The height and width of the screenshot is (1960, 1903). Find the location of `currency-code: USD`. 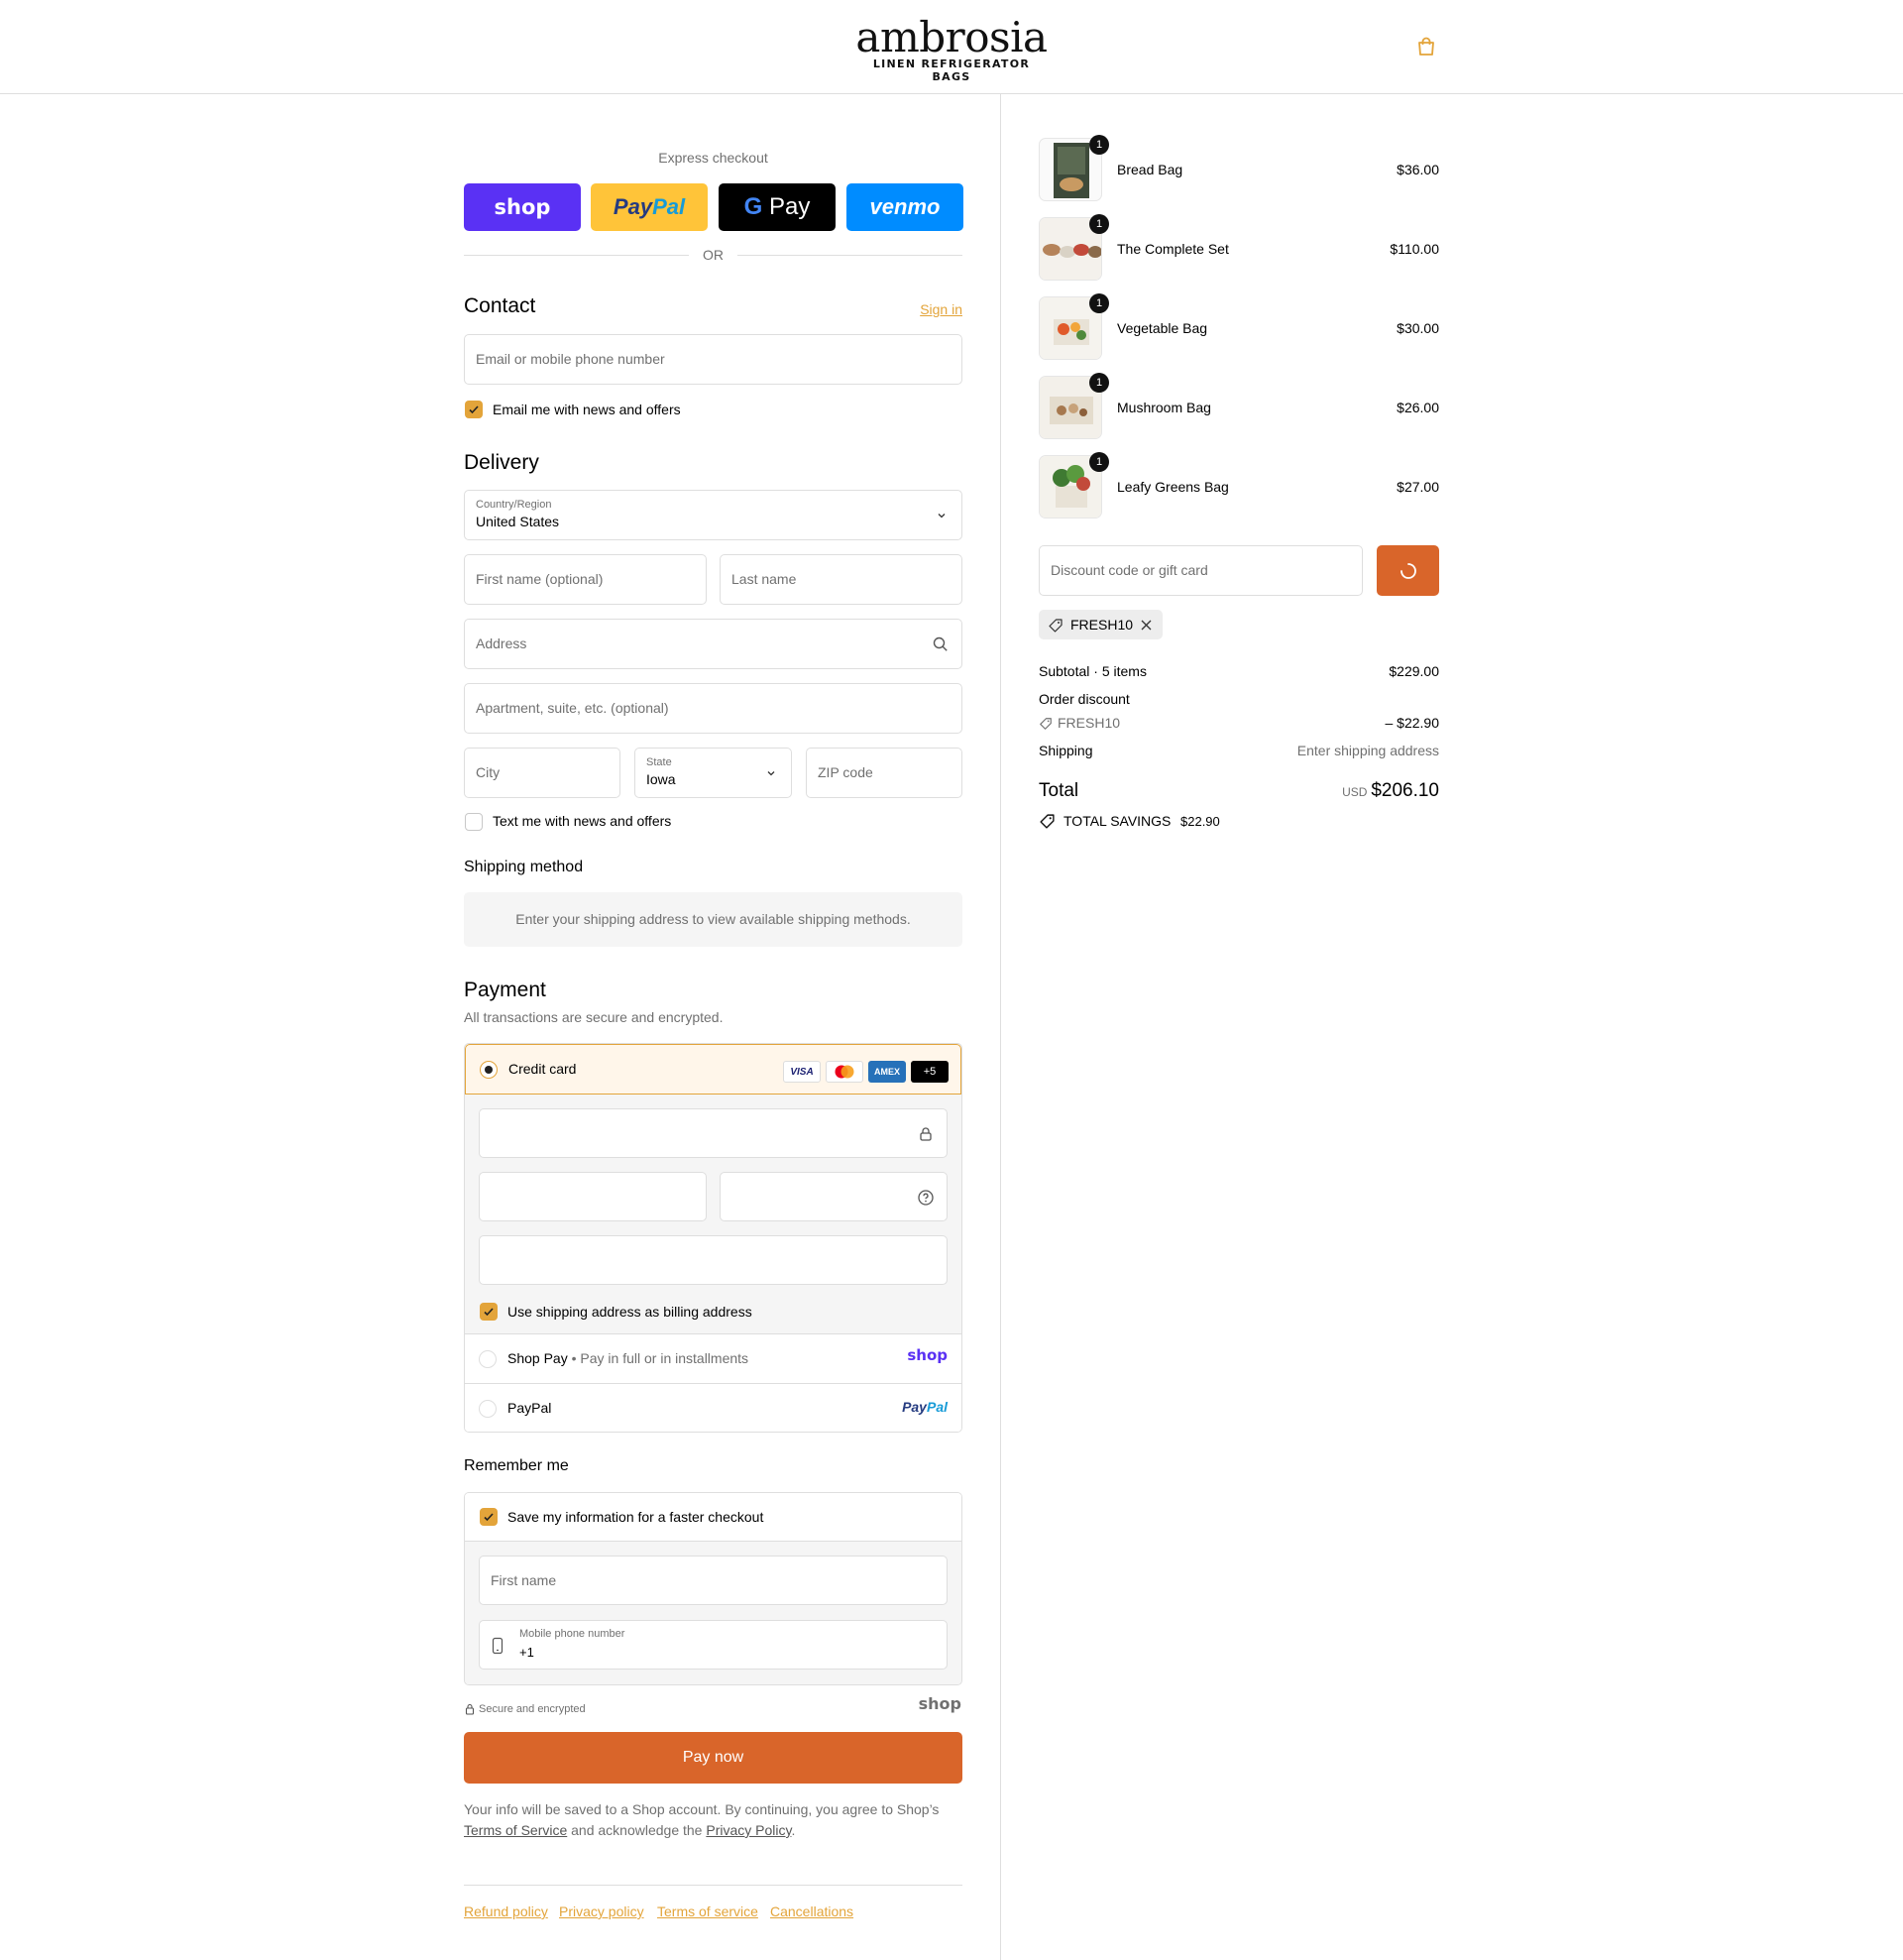

currency-code: USD is located at coordinates (1355, 792).